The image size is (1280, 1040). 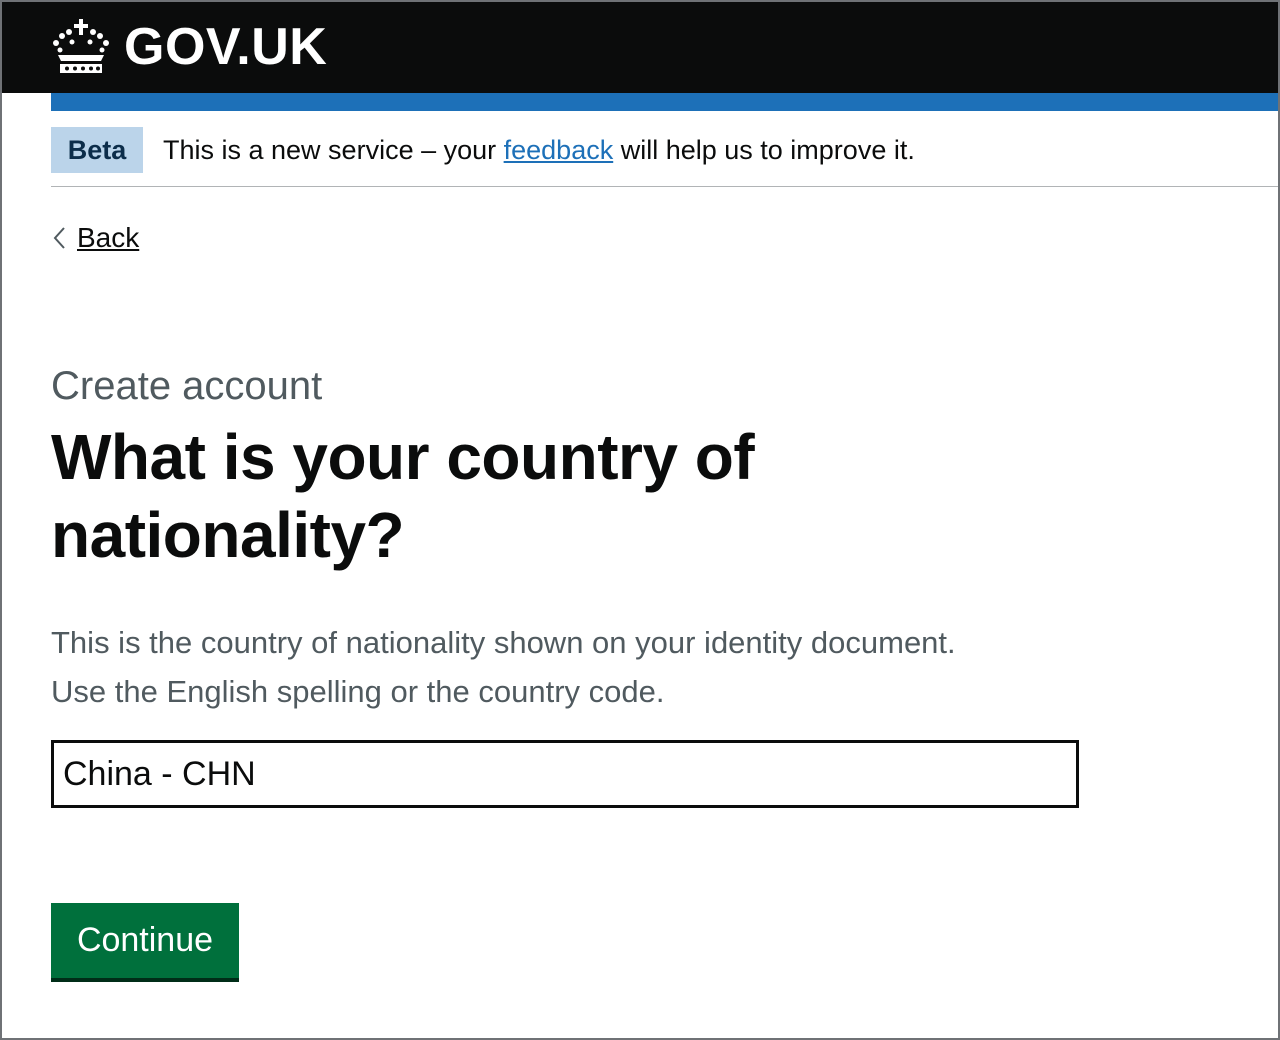 I want to click on govuk-logo-text: GOV.UK, so click(x=226, y=47).